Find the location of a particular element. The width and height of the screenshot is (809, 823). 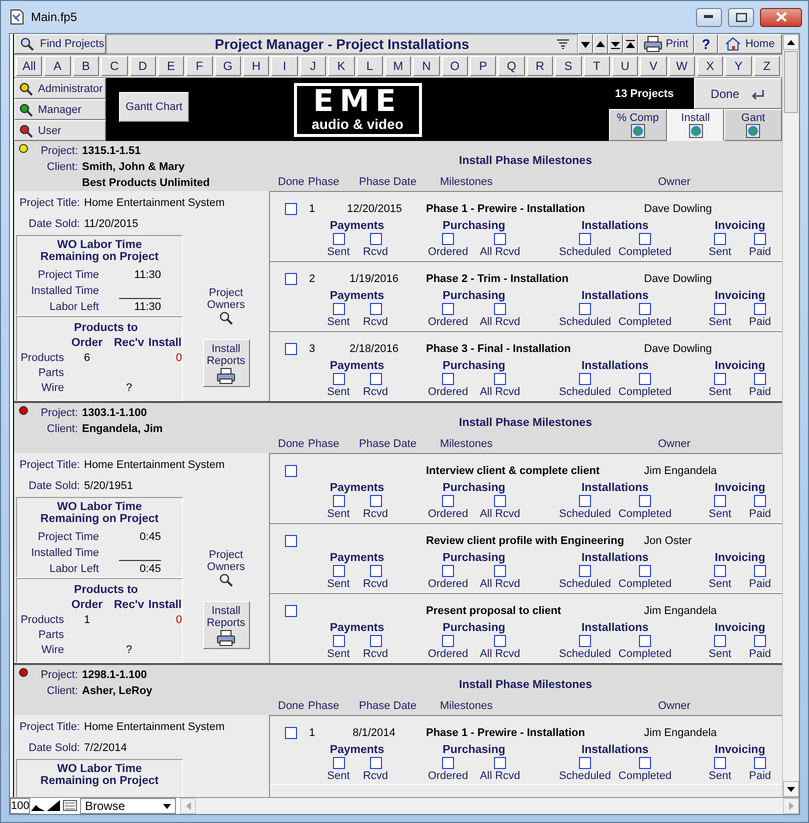

print-button: Print is located at coordinates (666, 44).